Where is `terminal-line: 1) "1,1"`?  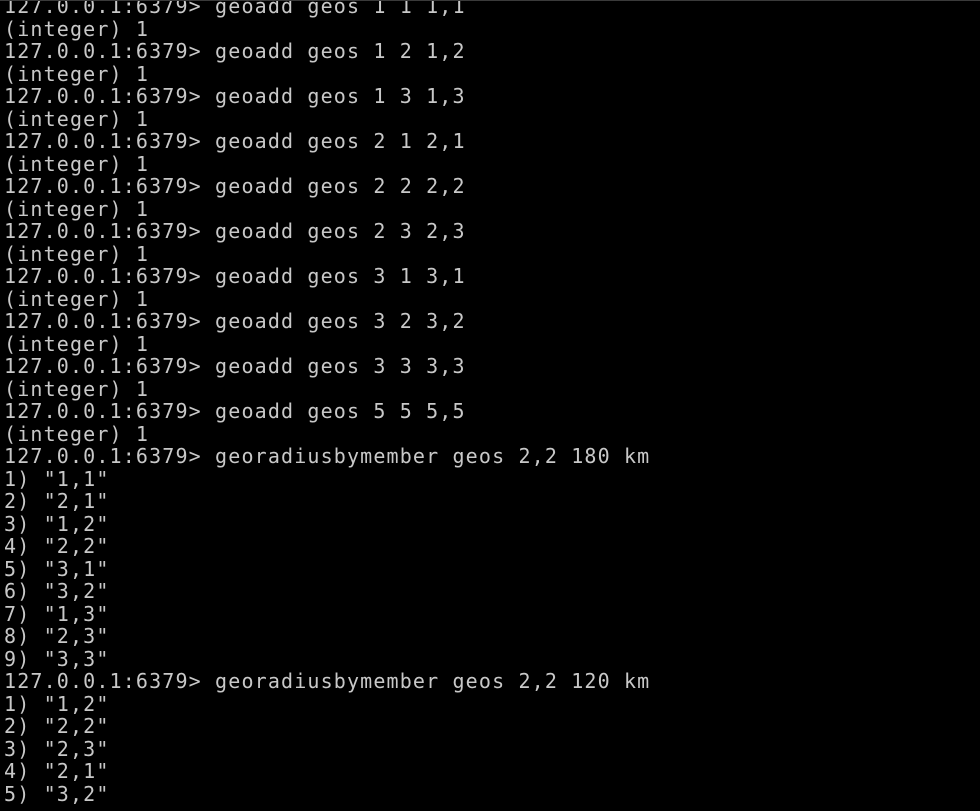 terminal-line: 1) "1,1" is located at coordinates (57, 478).